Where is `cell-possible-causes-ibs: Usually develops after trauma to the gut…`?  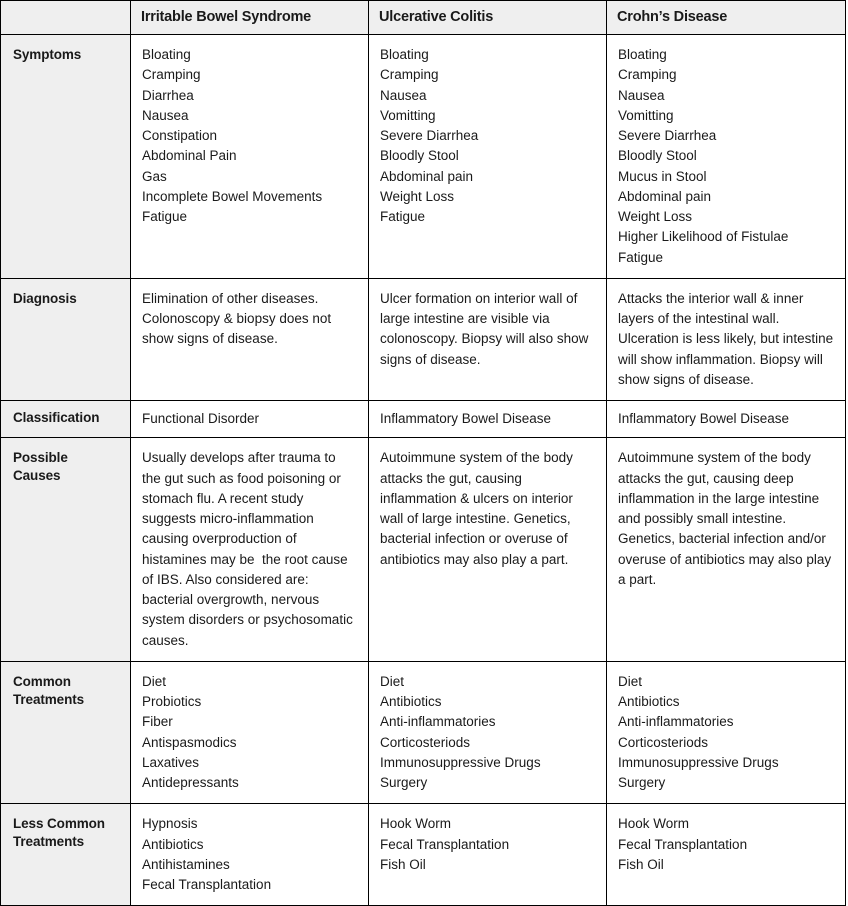
cell-possible-causes-ibs: Usually develops after trauma to the gut… is located at coordinates (249, 549).